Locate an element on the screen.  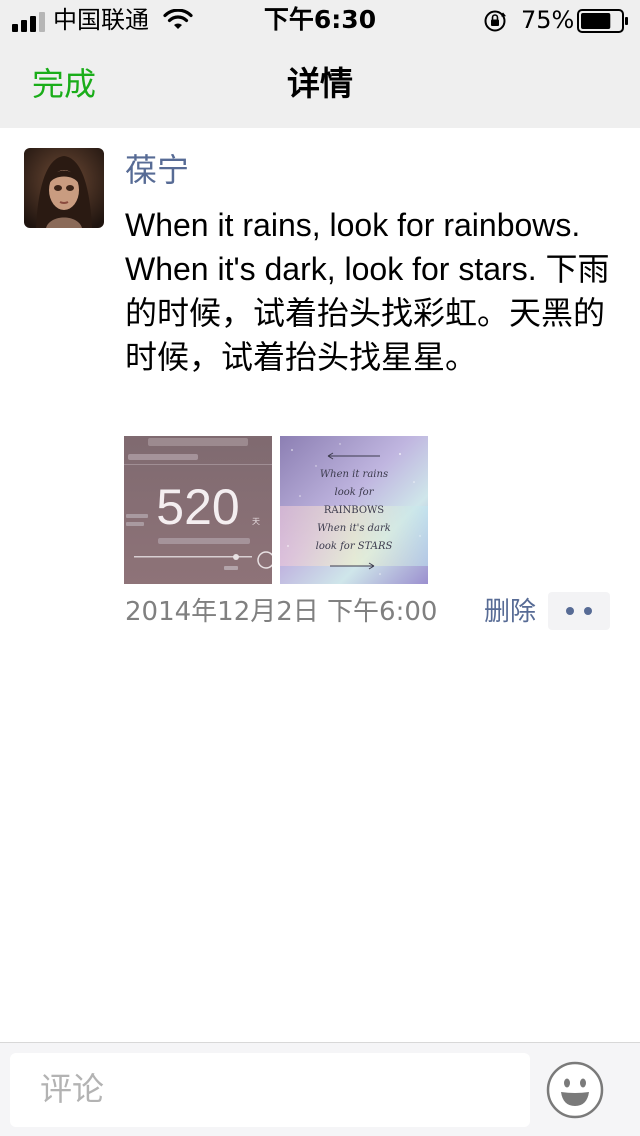
page-title: 详情 is located at coordinates (320, 83).